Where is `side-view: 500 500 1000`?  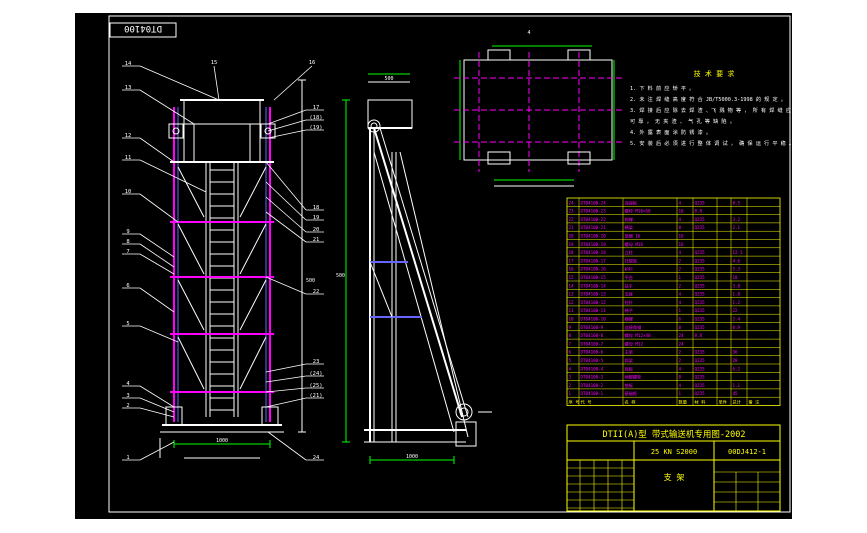
side-view: 500 500 1000 is located at coordinates (414, 268).